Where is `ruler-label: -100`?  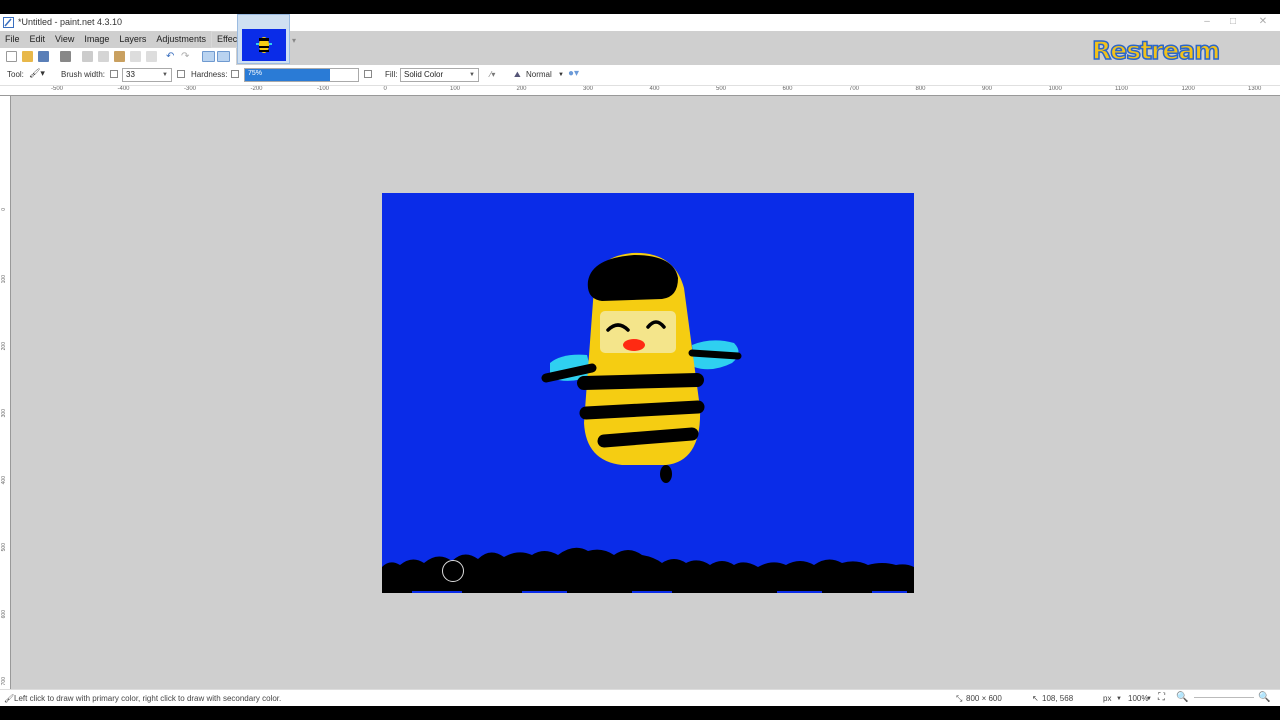 ruler-label: -100 is located at coordinates (323, 89).